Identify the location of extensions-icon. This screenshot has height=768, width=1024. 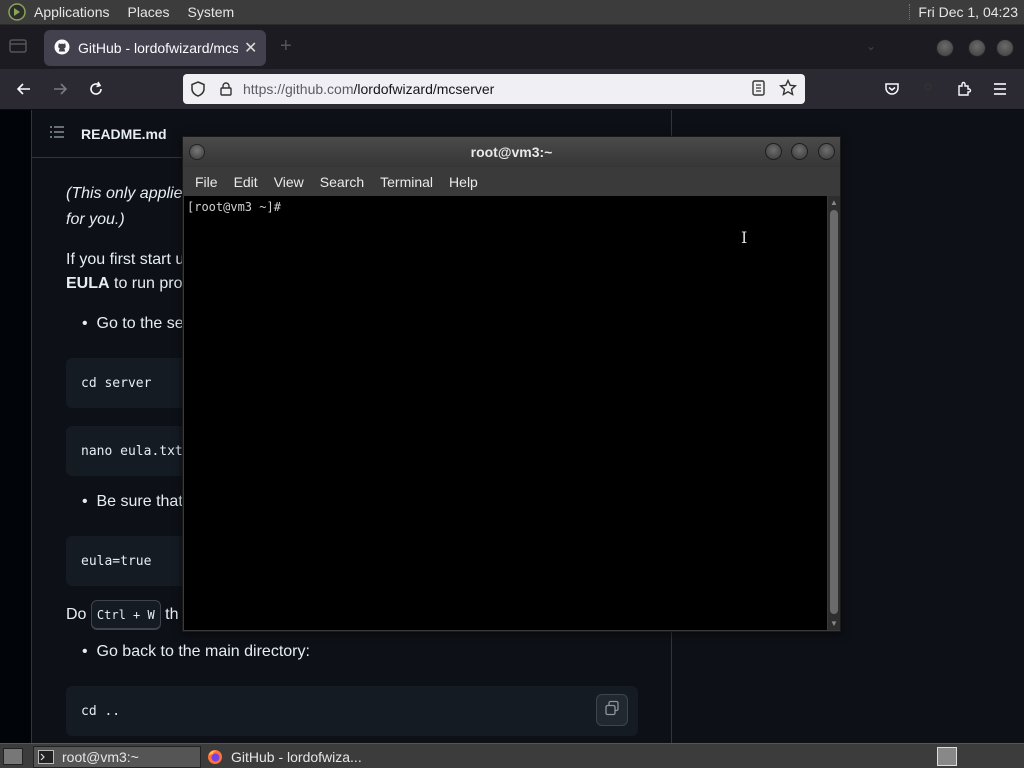
(964, 89).